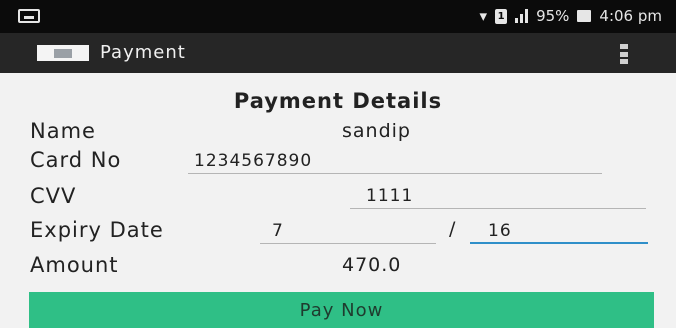 The width and height of the screenshot is (676, 328). Describe the element at coordinates (341, 310) in the screenshot. I see `pay-now-button: Pay Now` at that location.